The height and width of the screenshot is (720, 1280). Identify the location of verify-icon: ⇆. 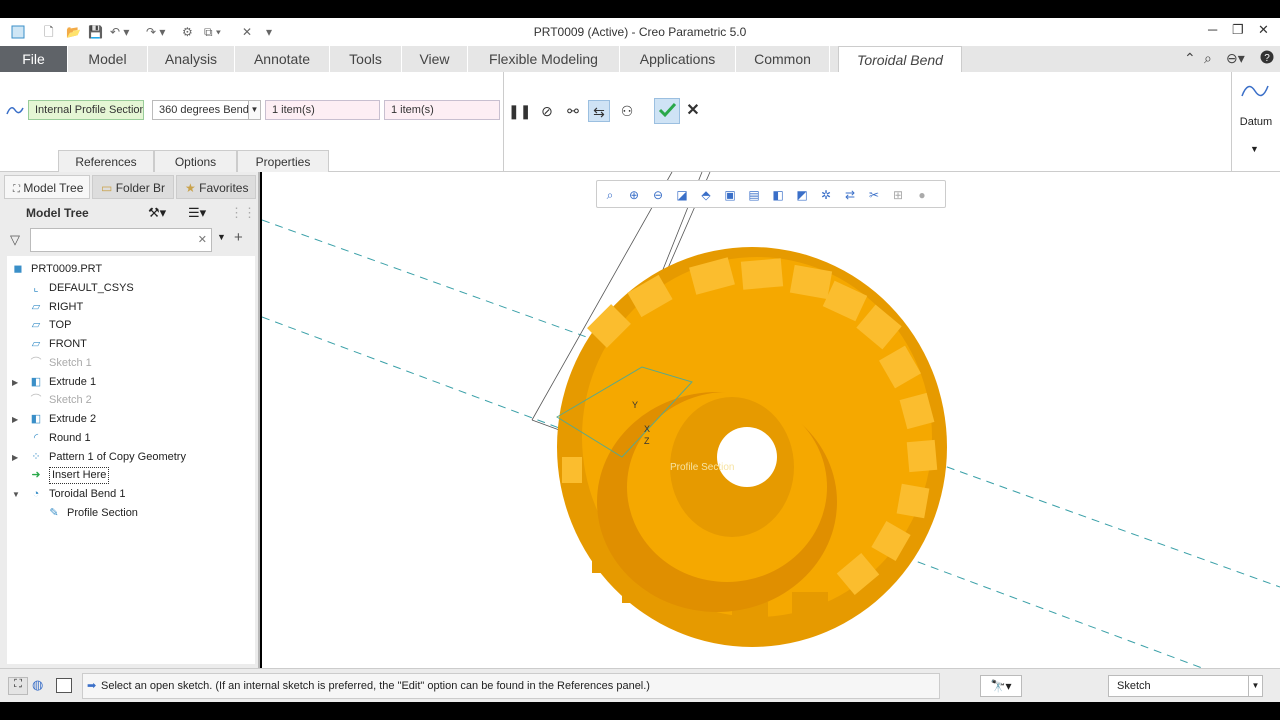
(599, 111).